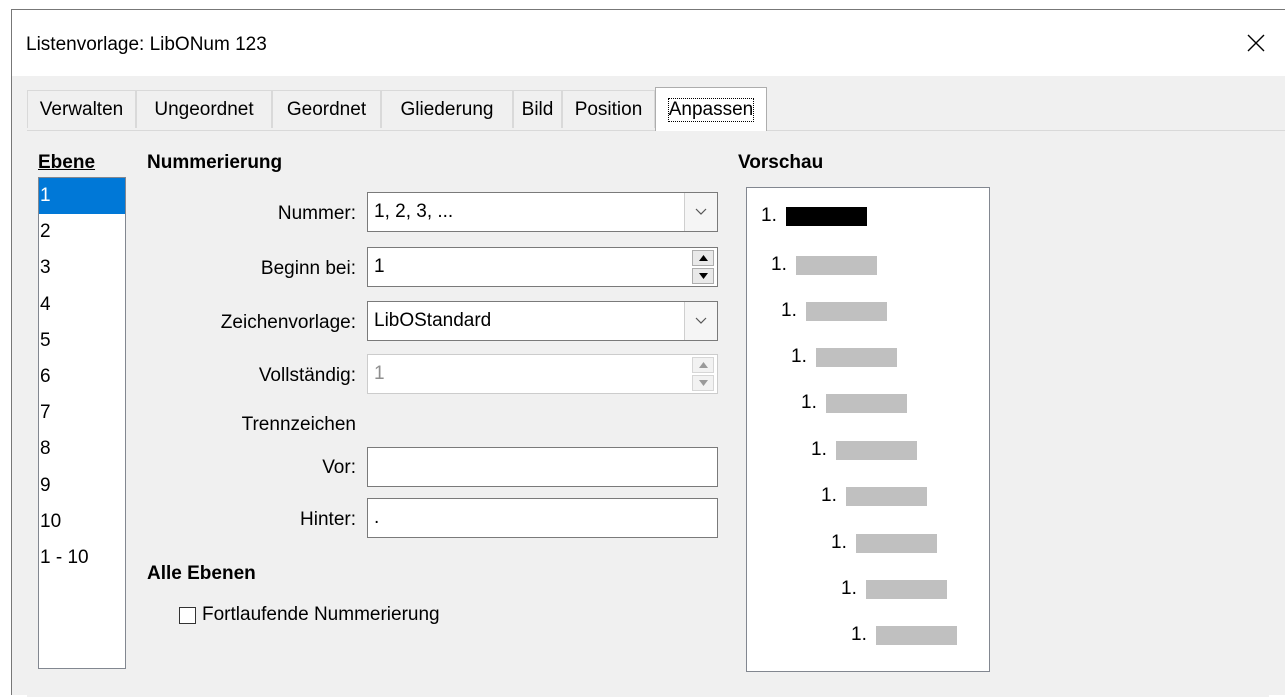  What do you see at coordinates (321, 615) in the screenshot?
I see `consecutive-numbering-label: Fortlaufende Nummerierung` at bounding box center [321, 615].